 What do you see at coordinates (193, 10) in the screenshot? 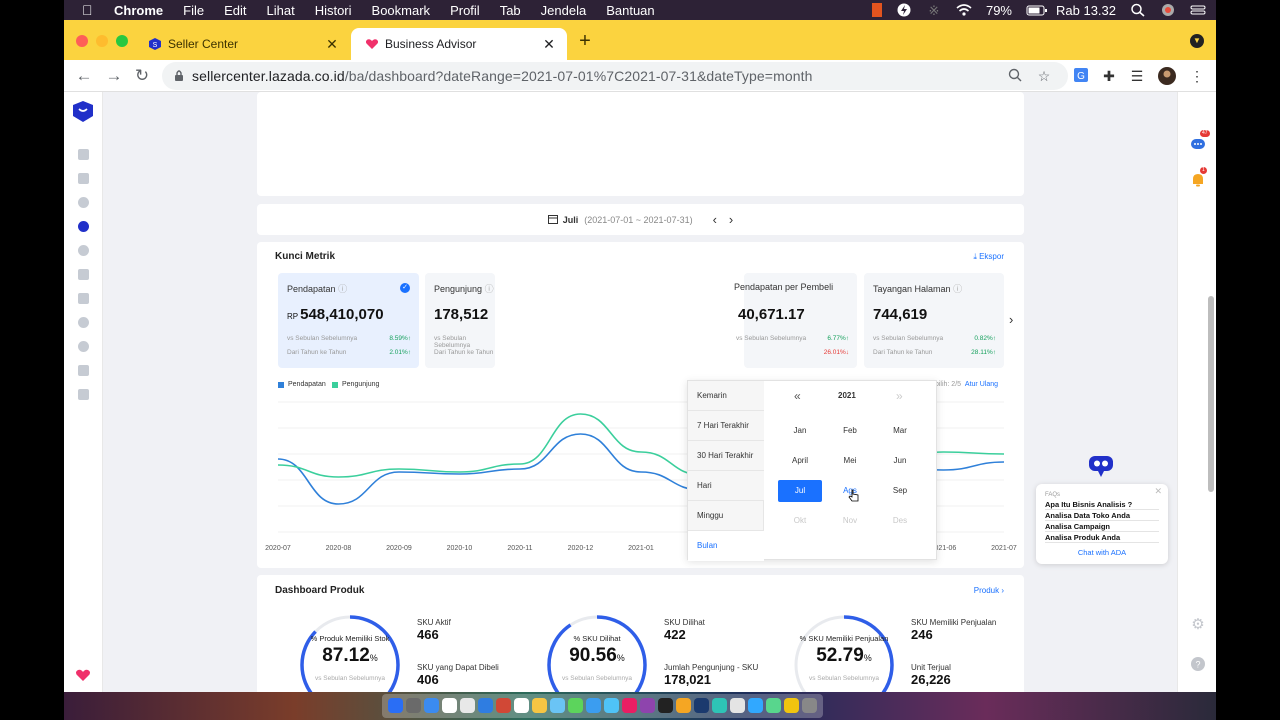
I see `menu-file: File` at bounding box center [193, 10].